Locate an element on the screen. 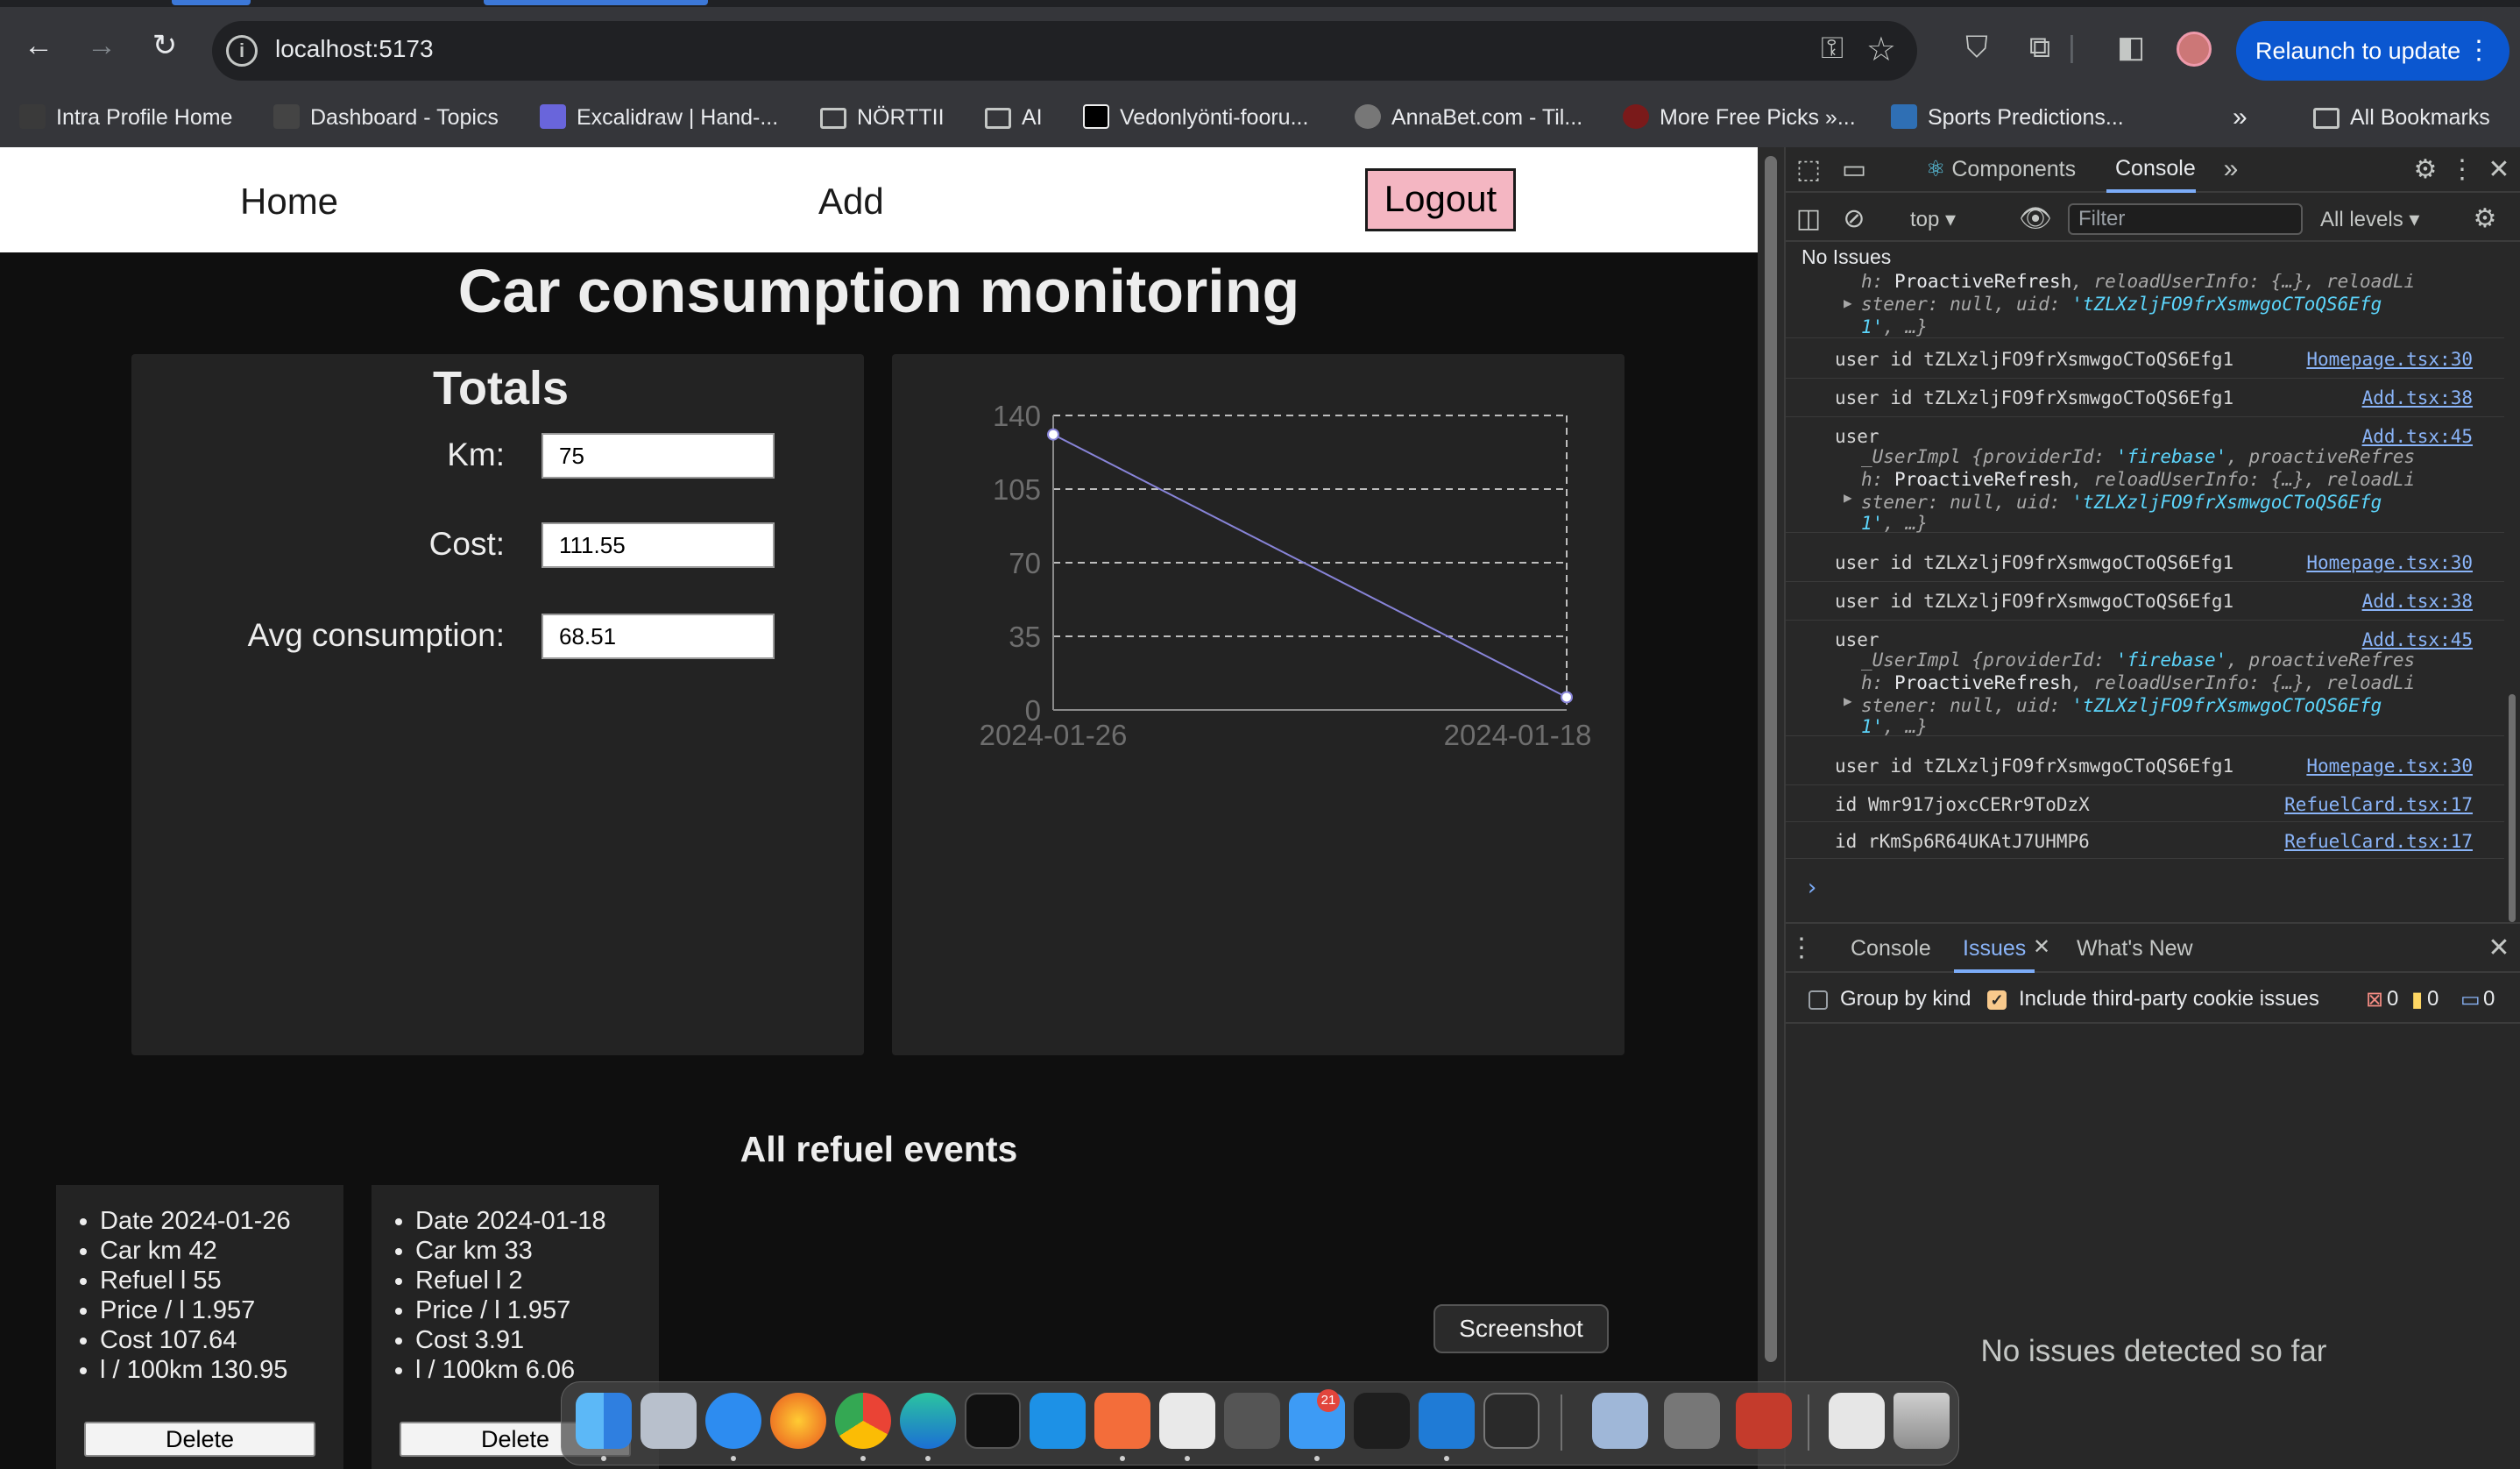 This screenshot has height=1469, width=2520. tab-active is located at coordinates (596, 2).